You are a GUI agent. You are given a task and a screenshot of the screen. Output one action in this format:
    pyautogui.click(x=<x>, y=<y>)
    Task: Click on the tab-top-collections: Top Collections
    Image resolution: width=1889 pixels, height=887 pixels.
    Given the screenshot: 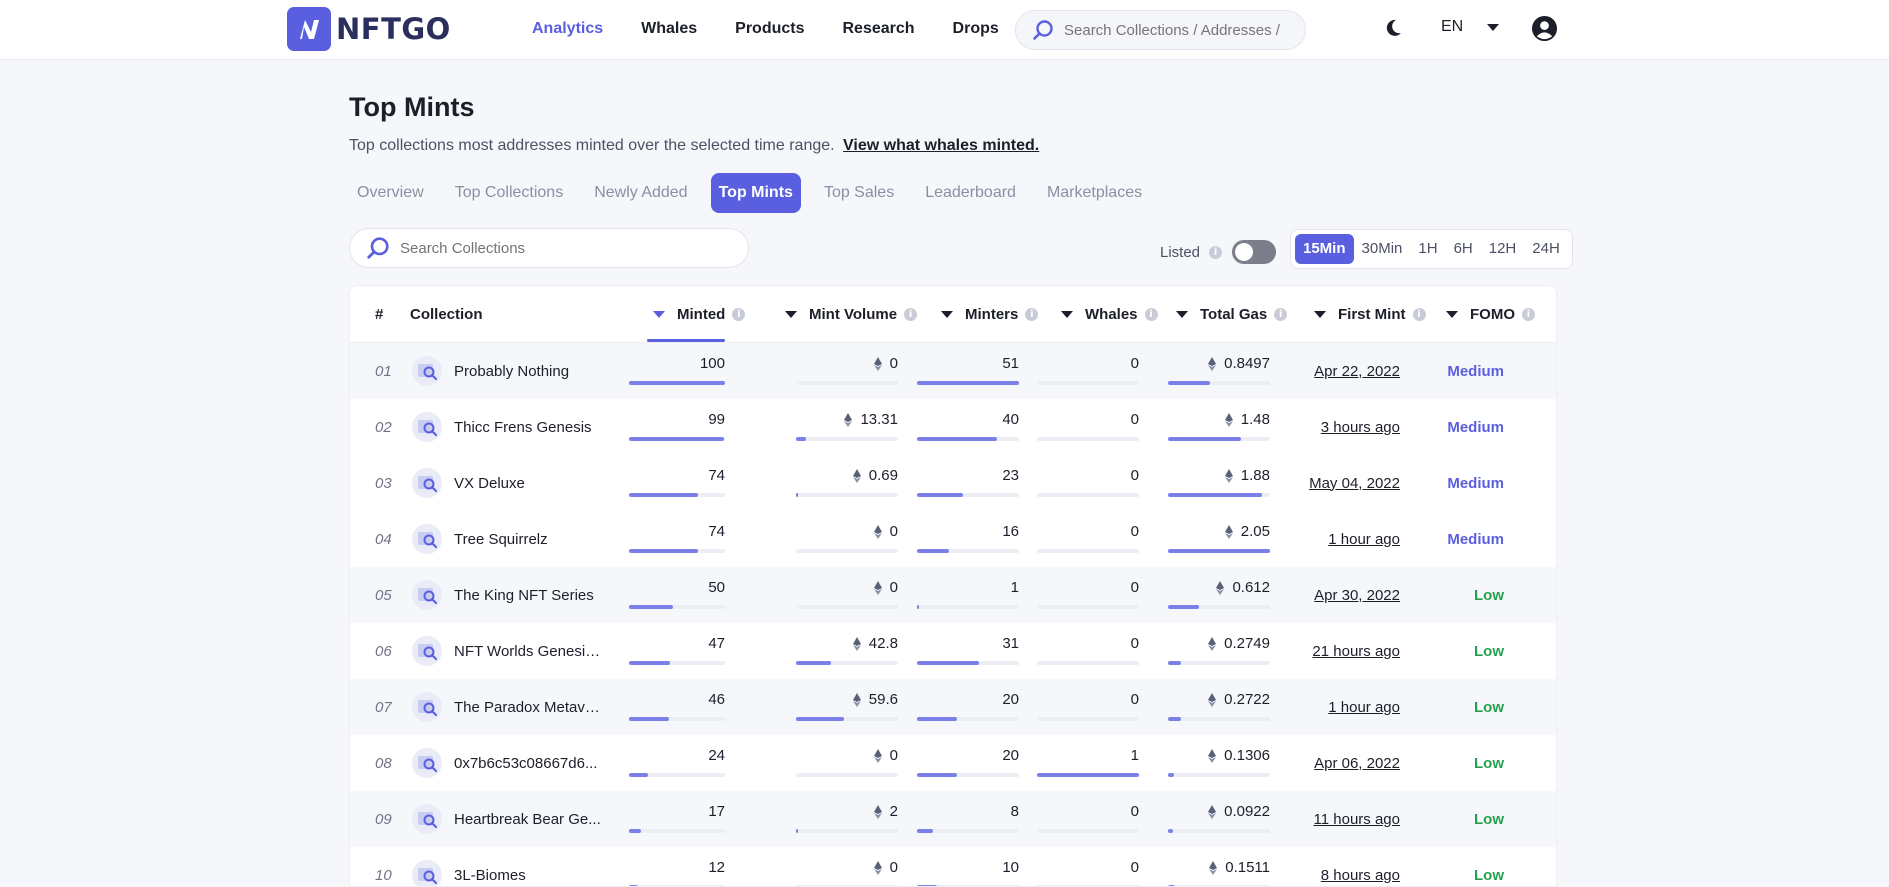 What is the action you would take?
    pyautogui.click(x=509, y=193)
    